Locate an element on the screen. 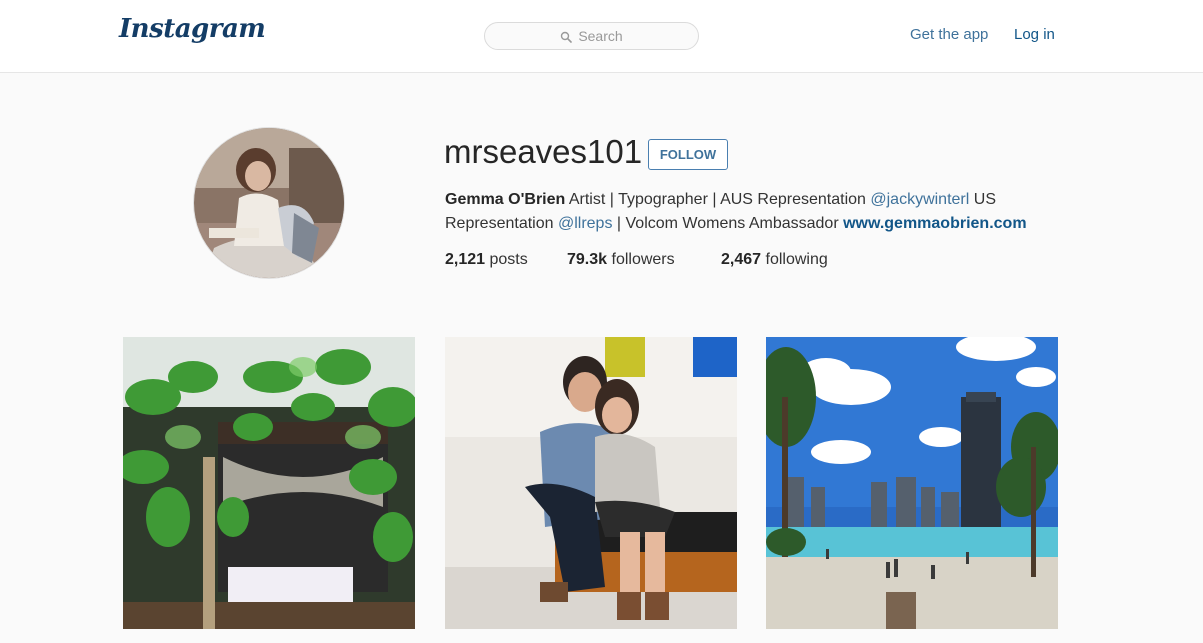 Image resolution: width=1203 pixels, height=643 pixels. following-label: following is located at coordinates (796, 259).